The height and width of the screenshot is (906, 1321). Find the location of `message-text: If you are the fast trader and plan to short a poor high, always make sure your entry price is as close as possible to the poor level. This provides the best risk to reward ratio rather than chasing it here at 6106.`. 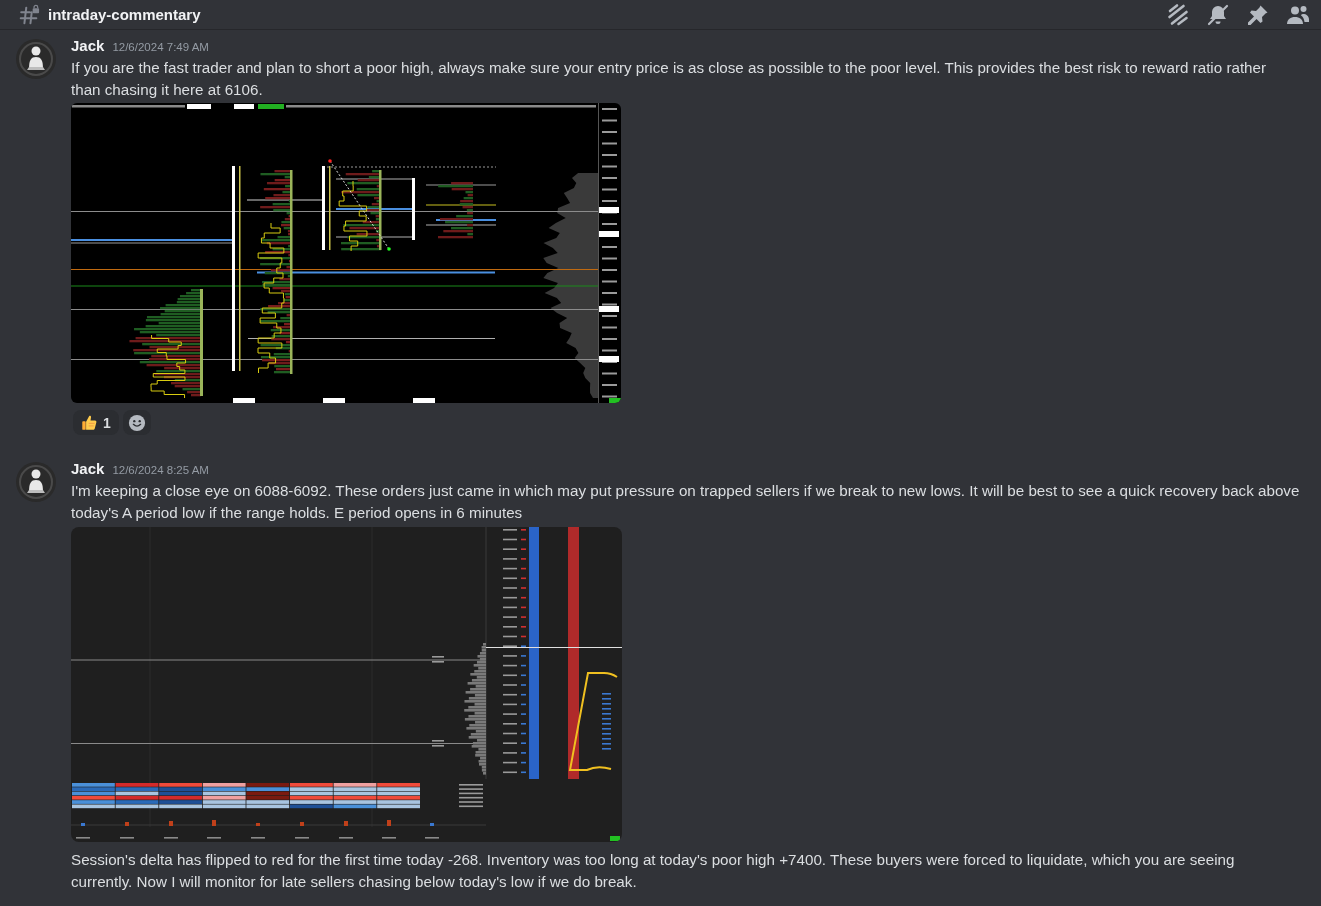

message-text: If you are the fast trader and plan to short a poor high, always make sure your entry price is as close as possible to the poor level. This provides the best risk to reward ratio rather than chasing it here at 6106. is located at coordinates (669, 79).